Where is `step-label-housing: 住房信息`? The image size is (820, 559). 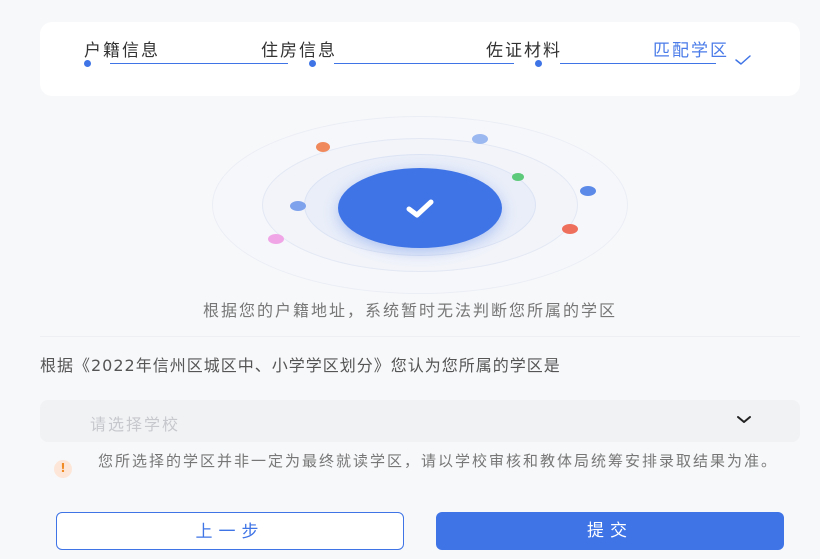
step-label-housing: 住房信息 is located at coordinates (299, 51).